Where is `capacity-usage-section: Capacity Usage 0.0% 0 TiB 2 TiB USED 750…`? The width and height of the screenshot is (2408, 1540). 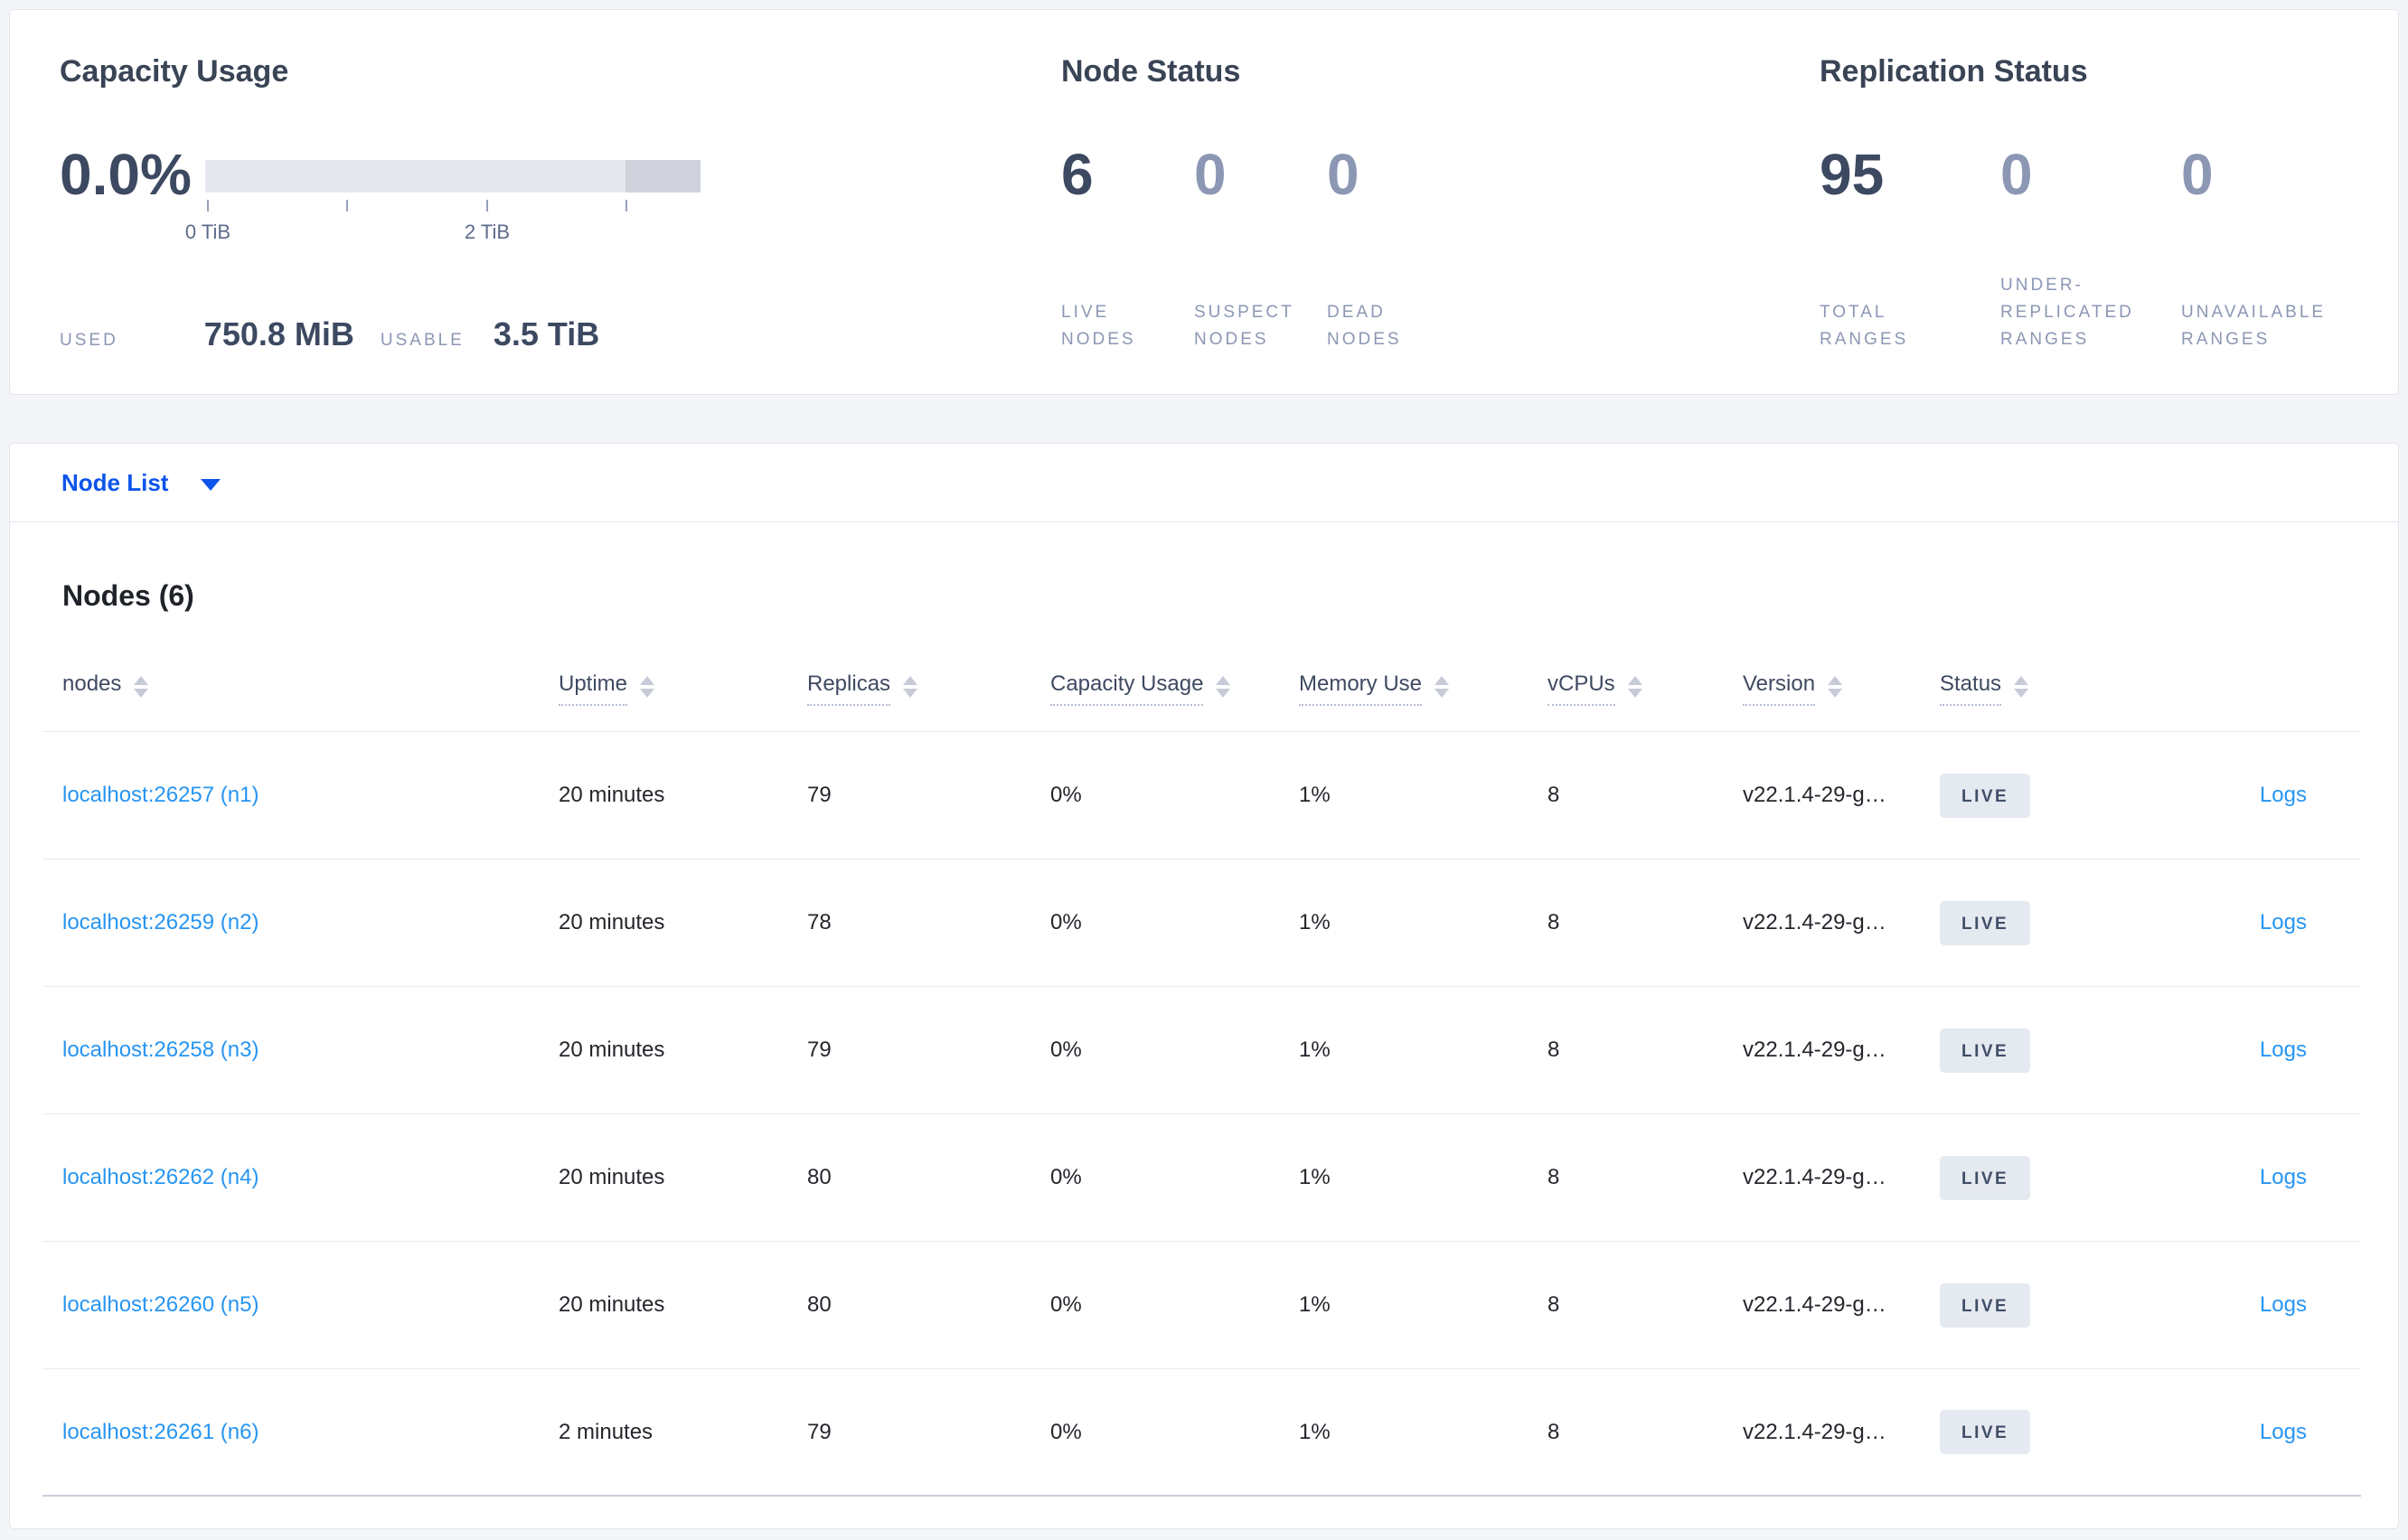 capacity-usage-section: Capacity Usage 0.0% 0 TiB 2 TiB USED 750… is located at coordinates (560, 203).